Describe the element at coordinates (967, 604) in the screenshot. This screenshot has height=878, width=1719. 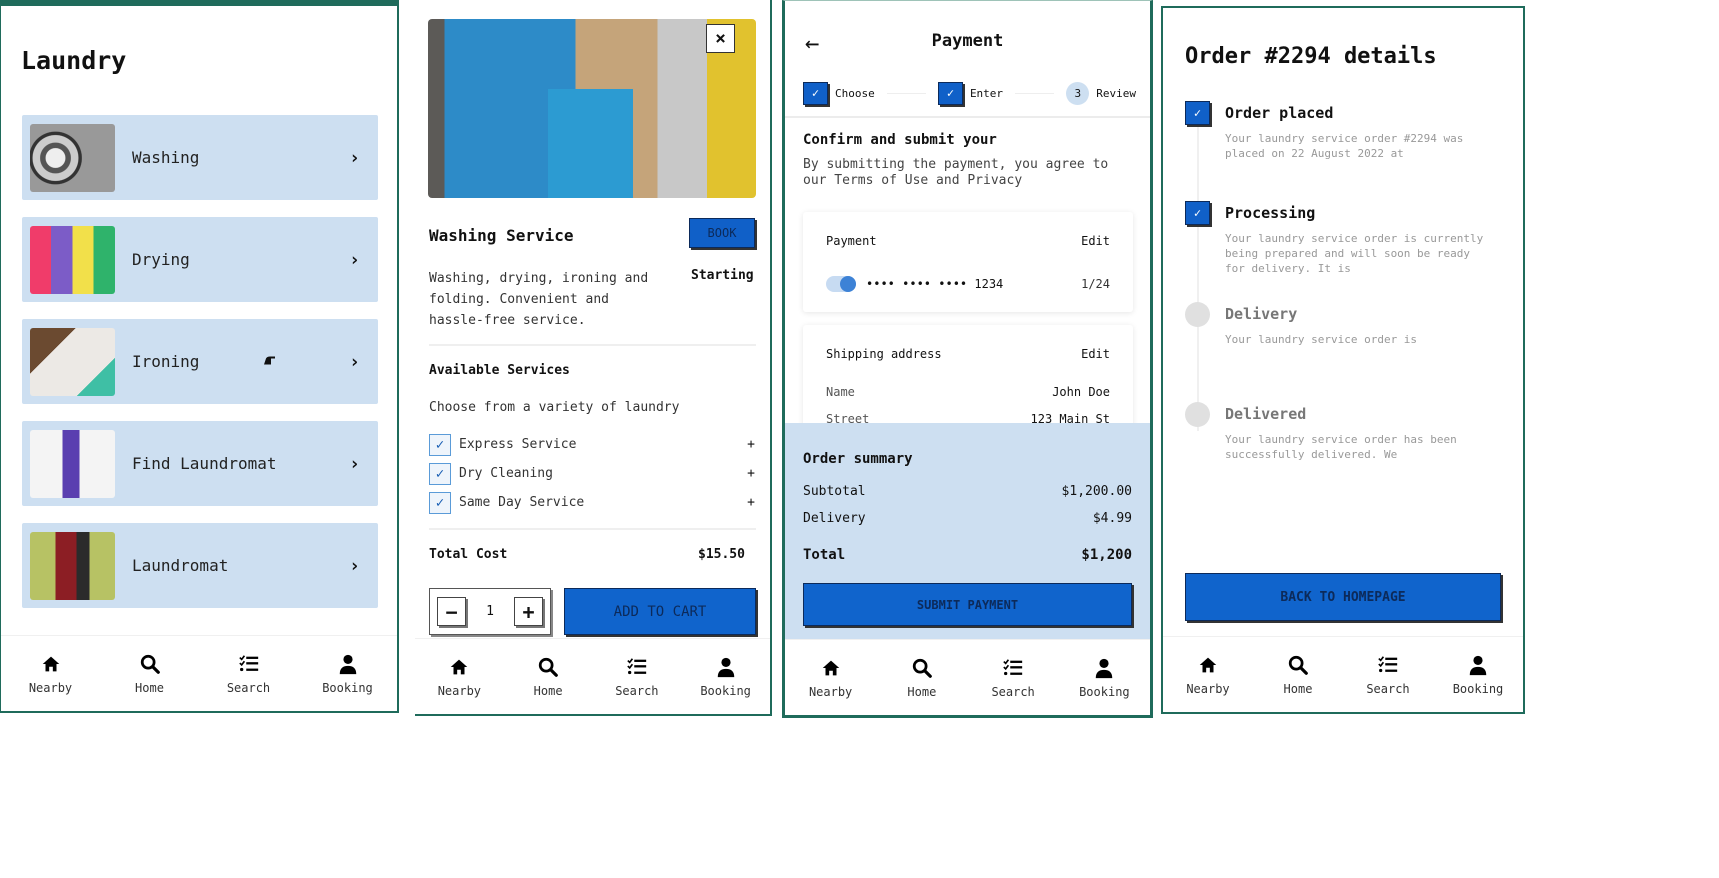
I see `submit-payment-button: SUBMIT PAYMENT` at that location.